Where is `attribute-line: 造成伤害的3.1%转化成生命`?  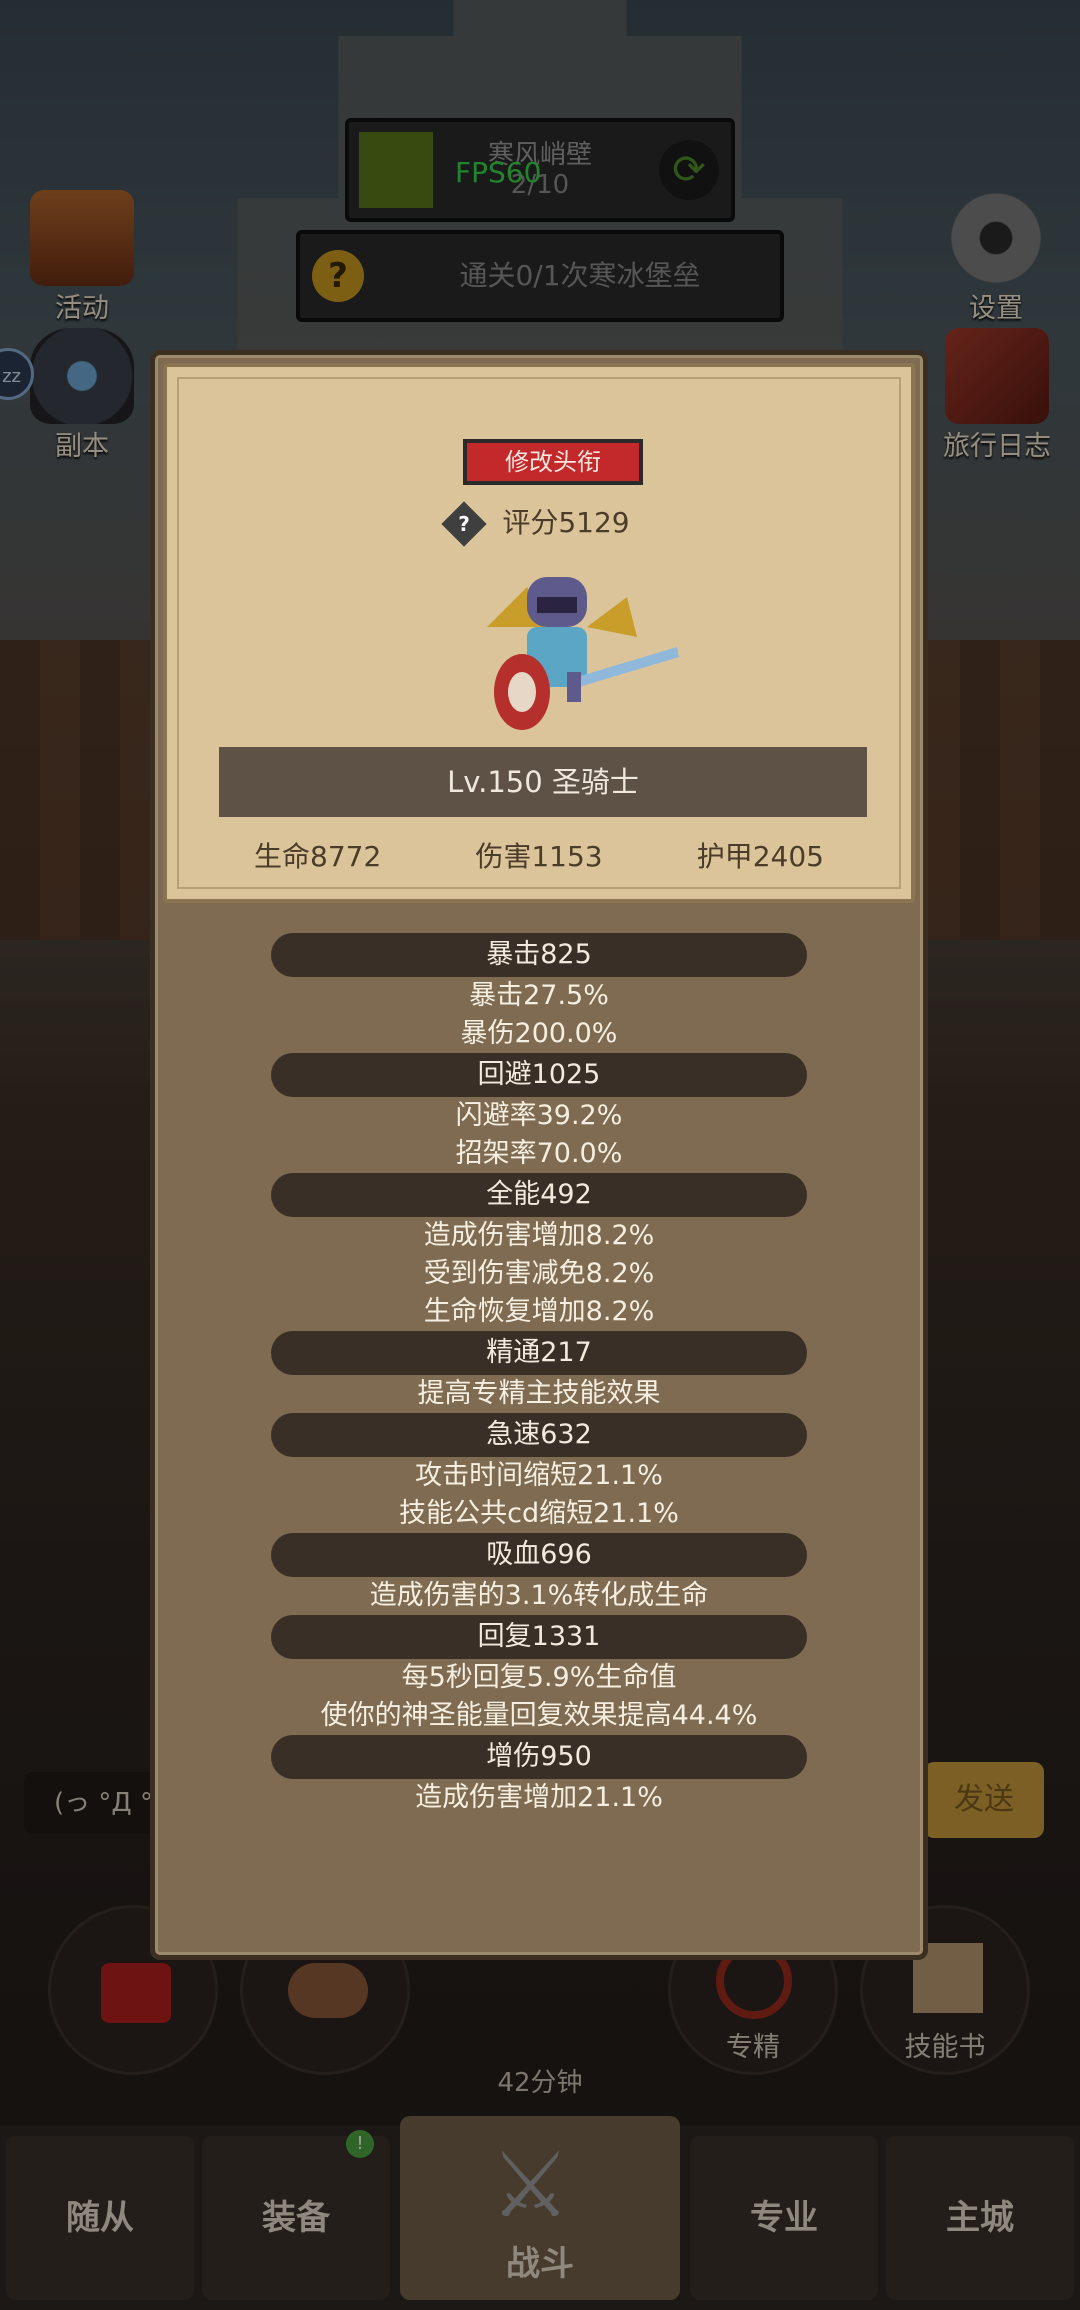
attribute-line: 造成伤害的3.1%转化成生命 is located at coordinates (539, 1595).